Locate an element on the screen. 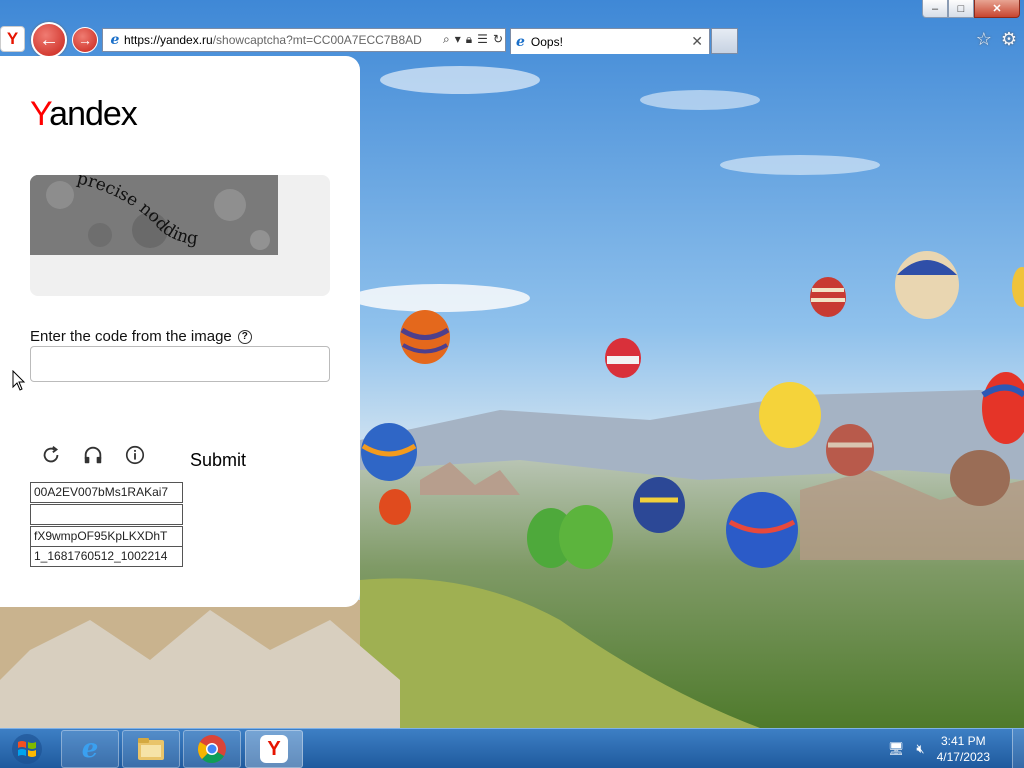  ie-page-icon: e is located at coordinates (115, 40).